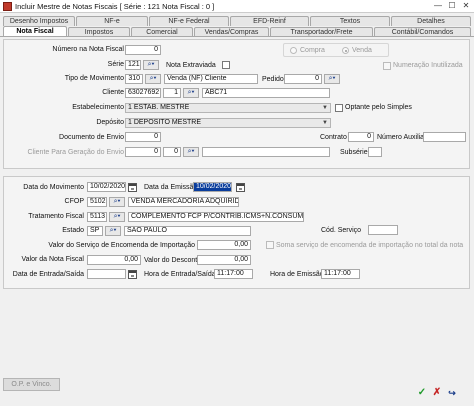 The width and height of the screenshot is (474, 406). Describe the element at coordinates (133, 65) in the screenshot. I see `serie-field: 121` at that location.